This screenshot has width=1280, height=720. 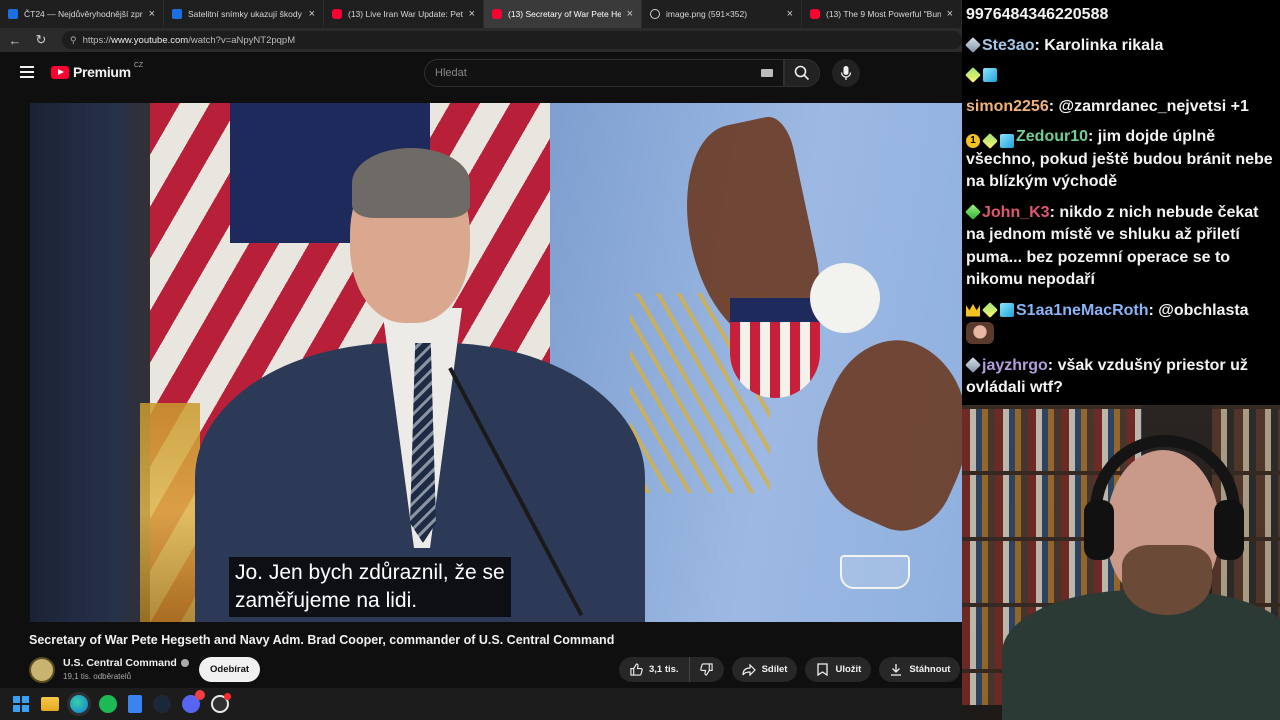 I want to click on discord-icon, so click(x=193, y=701).